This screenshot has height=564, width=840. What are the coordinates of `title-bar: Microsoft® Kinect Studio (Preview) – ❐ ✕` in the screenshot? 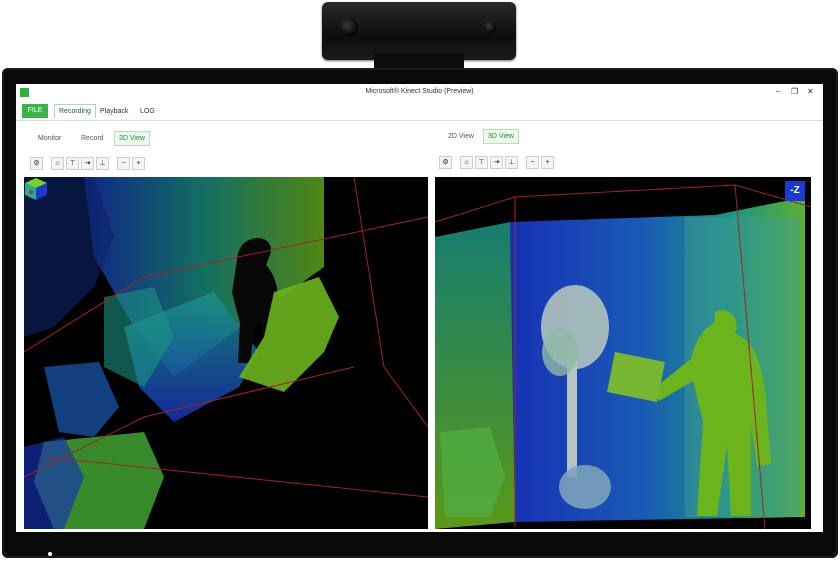 It's located at (419, 93).